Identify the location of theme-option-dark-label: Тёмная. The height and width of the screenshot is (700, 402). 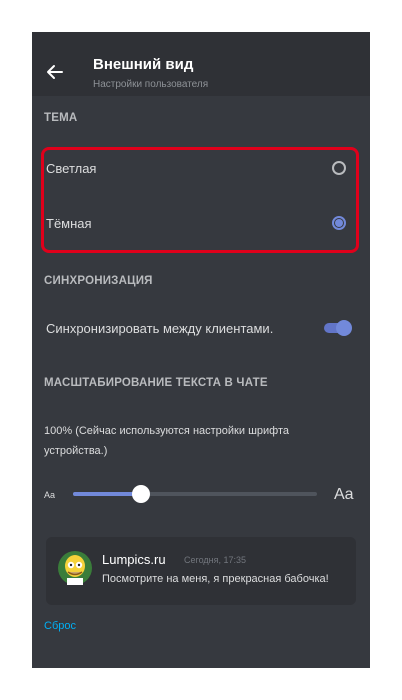
(69, 223).